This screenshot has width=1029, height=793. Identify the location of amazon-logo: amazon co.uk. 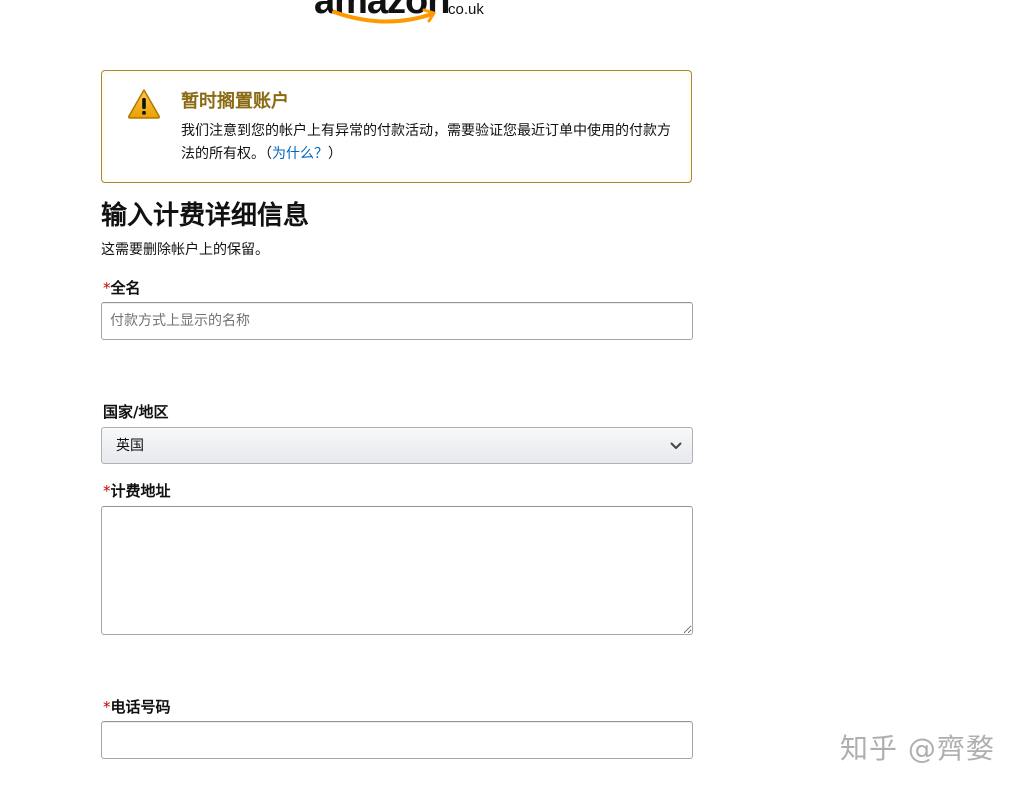
(404, 19).